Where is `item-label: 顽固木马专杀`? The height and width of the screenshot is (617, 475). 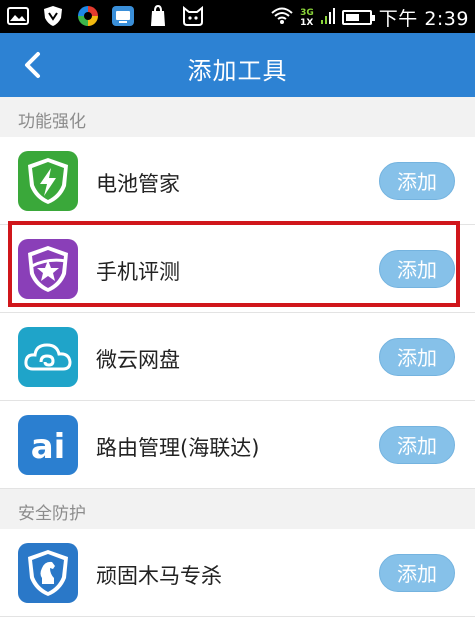
item-label: 顽固木马专杀 is located at coordinates (159, 576).